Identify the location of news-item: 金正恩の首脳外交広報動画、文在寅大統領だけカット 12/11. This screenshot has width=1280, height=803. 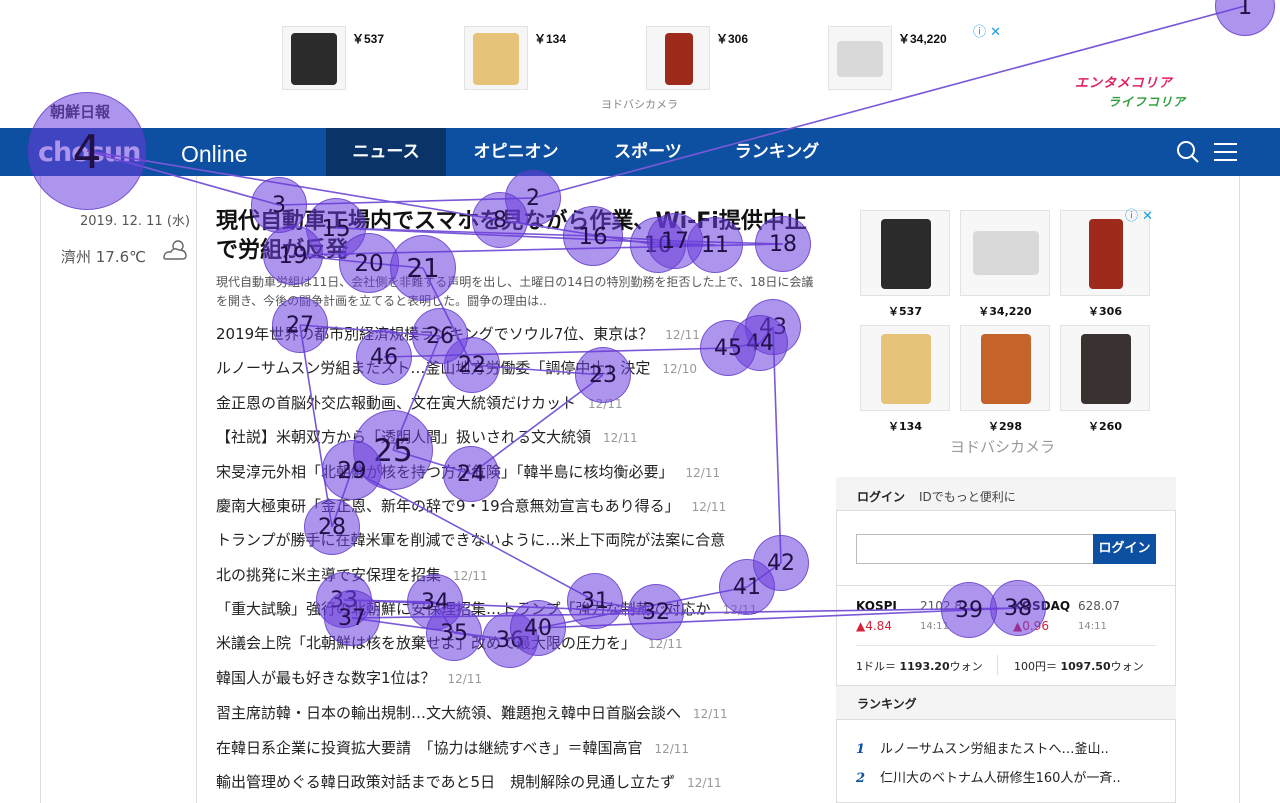
(419, 402).